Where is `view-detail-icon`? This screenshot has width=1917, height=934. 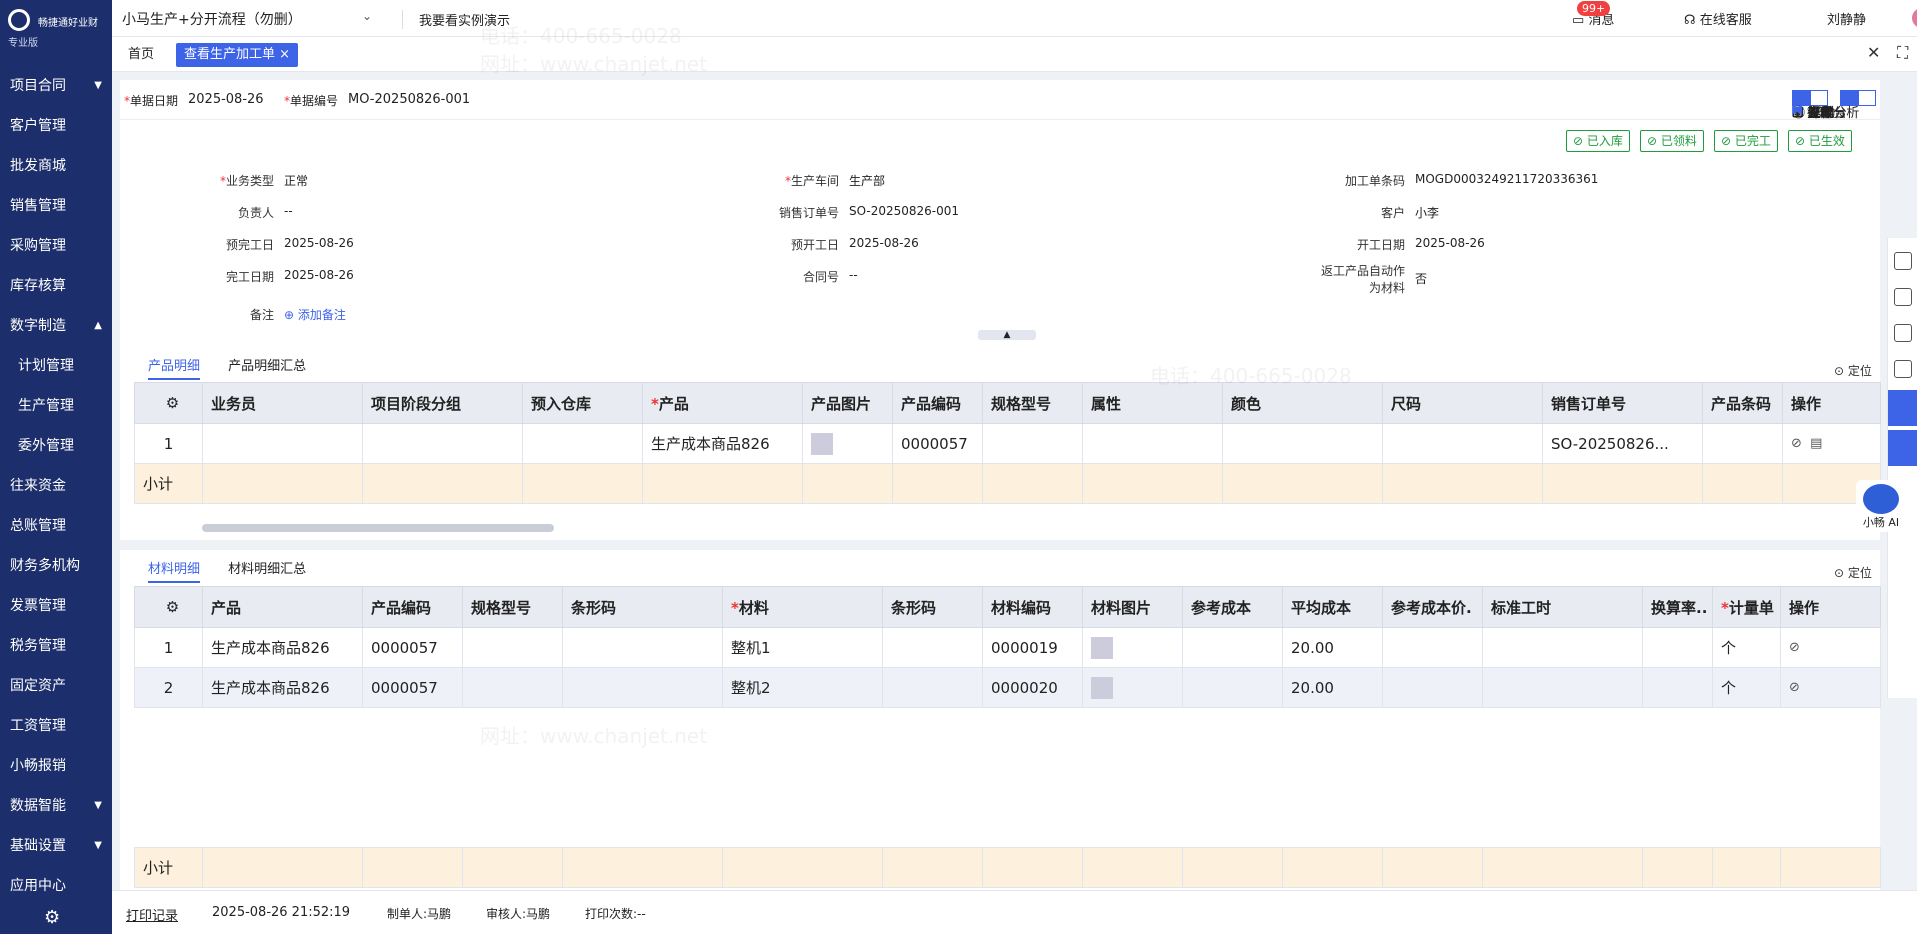 view-detail-icon is located at coordinates (1867, 98).